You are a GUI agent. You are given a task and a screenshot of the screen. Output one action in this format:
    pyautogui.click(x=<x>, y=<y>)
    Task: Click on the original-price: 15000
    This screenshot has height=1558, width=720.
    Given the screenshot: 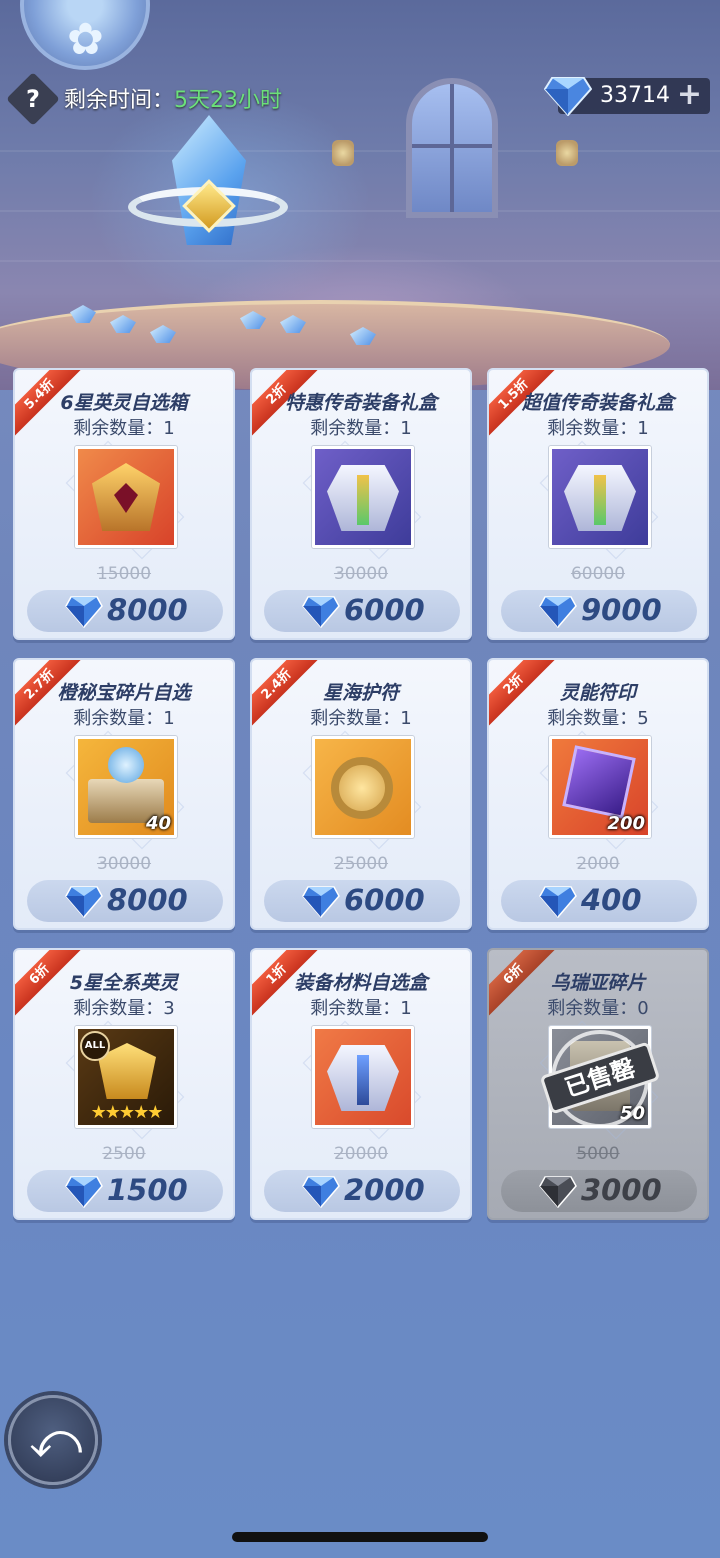 What is the action you would take?
    pyautogui.click(x=124, y=574)
    